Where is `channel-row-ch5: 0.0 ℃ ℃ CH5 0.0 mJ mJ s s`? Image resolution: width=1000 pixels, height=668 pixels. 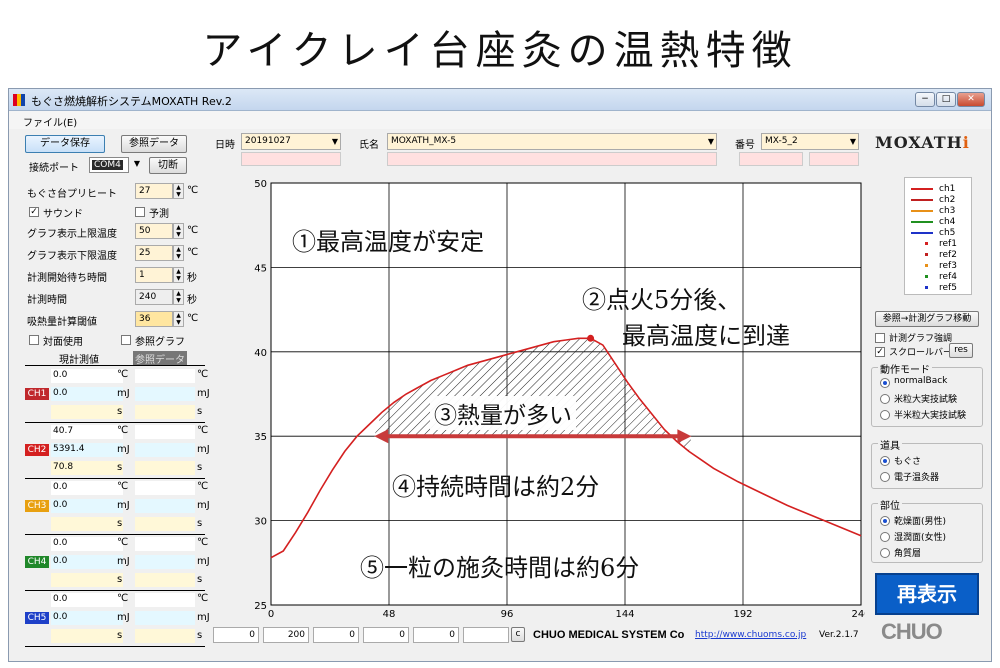
channel-row-ch5: 0.0 ℃ ℃ CH5 0.0 mJ mJ s s is located at coordinates (117, 621).